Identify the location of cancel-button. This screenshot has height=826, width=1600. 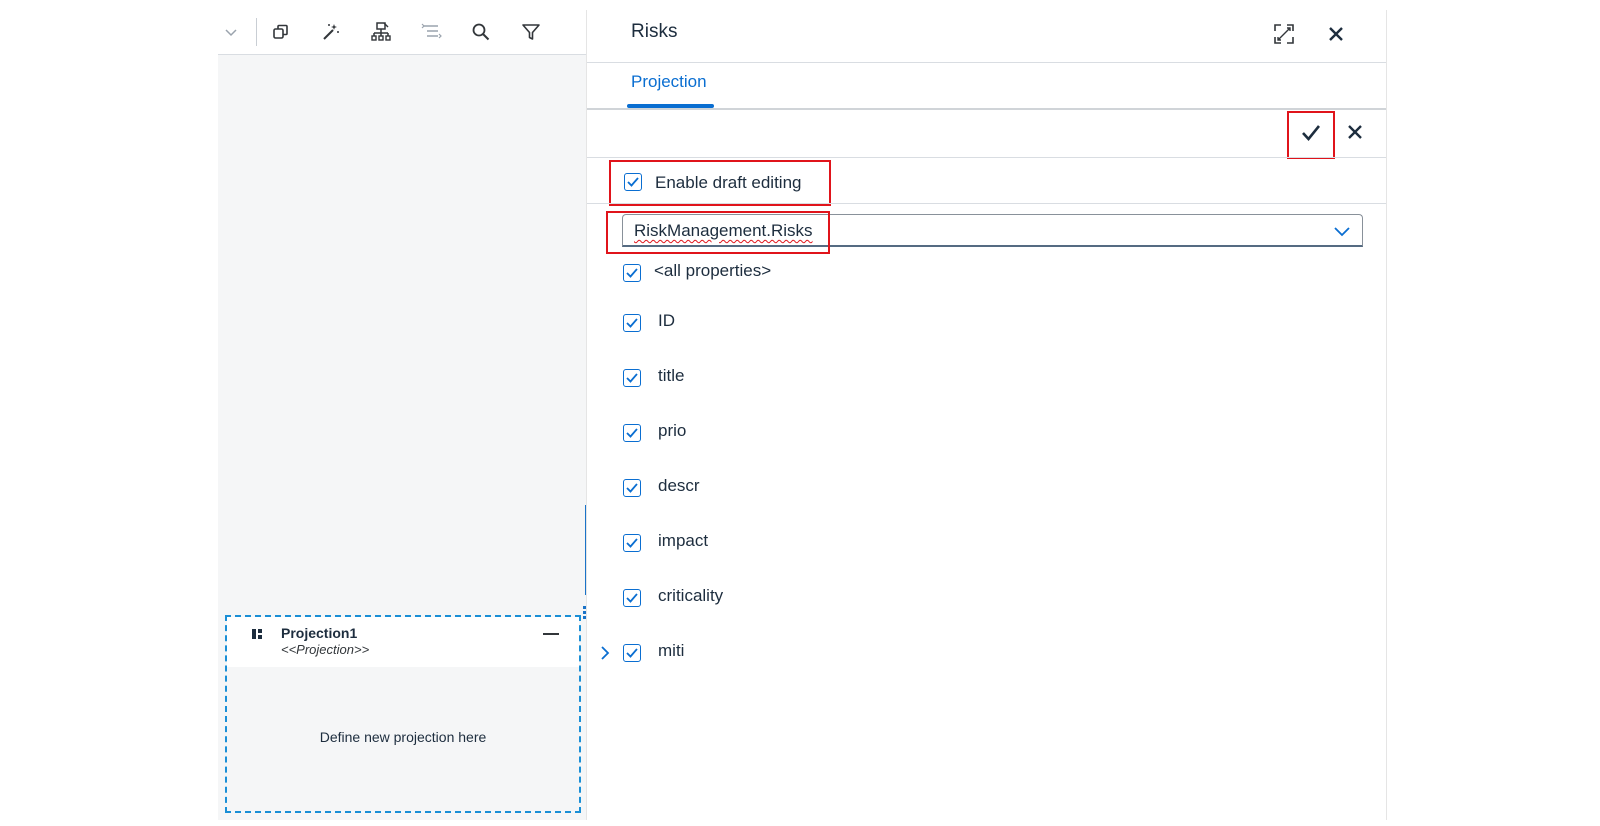
(1355, 134).